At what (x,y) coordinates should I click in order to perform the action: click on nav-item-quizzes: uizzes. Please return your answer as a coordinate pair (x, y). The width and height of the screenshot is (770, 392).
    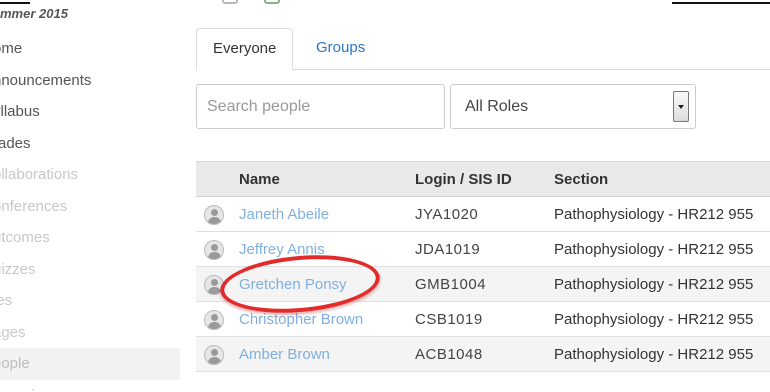
    Looking at the image, I should click on (90, 270).